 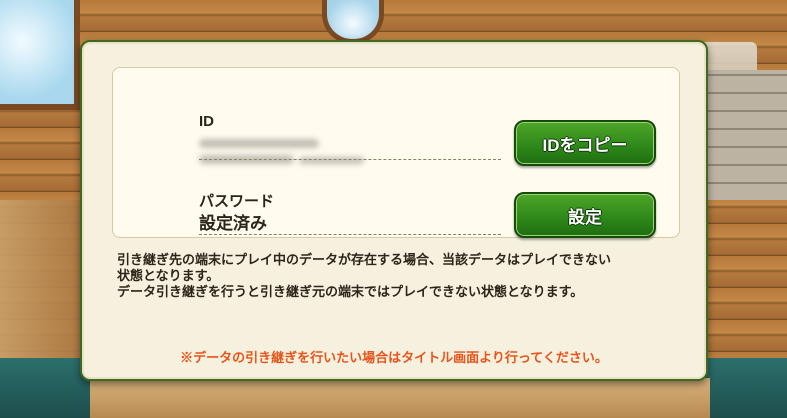 I want to click on id-underline, so click(x=350, y=159).